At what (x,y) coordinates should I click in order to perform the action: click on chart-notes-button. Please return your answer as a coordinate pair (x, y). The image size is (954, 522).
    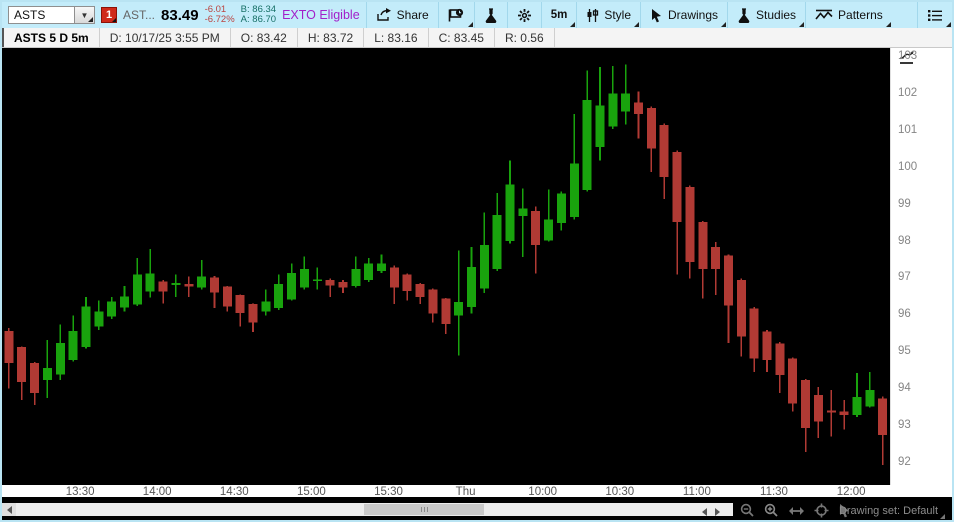
    Looking at the image, I should click on (455, 15).